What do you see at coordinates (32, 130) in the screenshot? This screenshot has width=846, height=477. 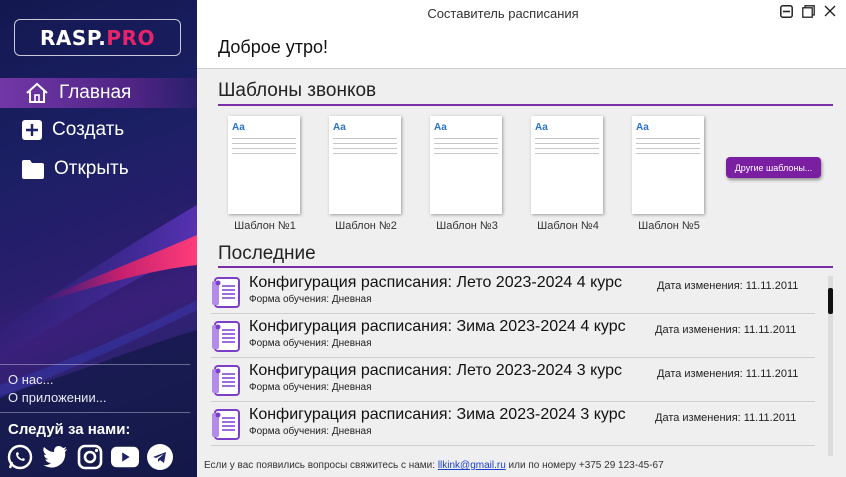 I see `plus-square-icon` at bounding box center [32, 130].